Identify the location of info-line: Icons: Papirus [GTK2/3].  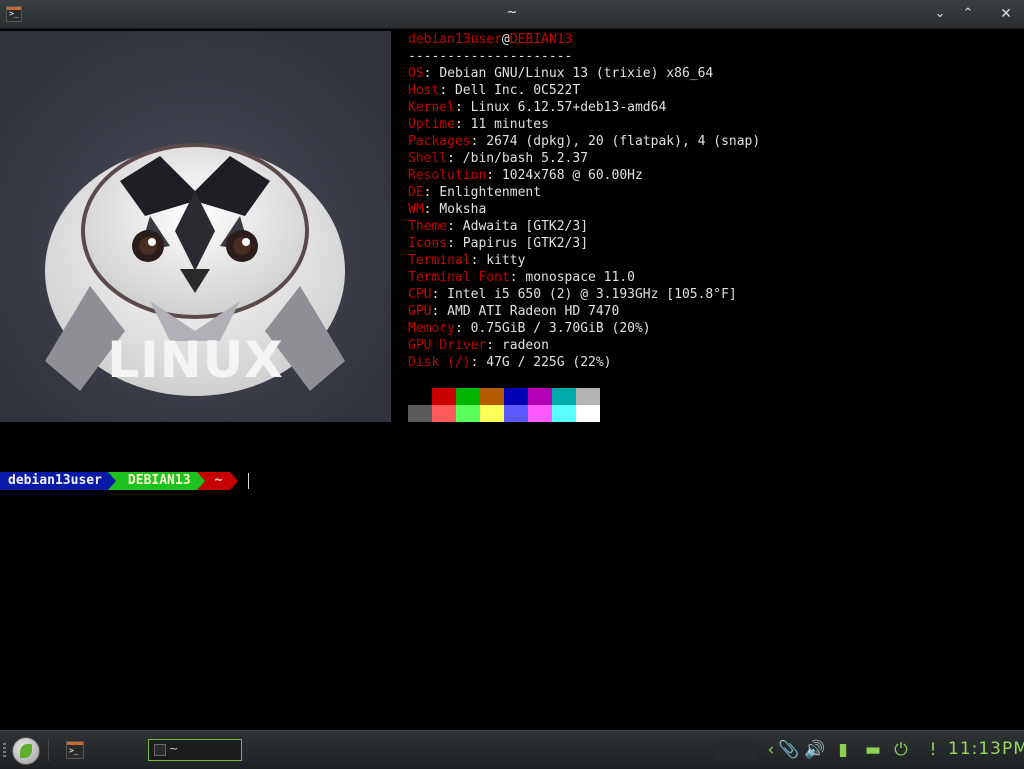
(584, 243).